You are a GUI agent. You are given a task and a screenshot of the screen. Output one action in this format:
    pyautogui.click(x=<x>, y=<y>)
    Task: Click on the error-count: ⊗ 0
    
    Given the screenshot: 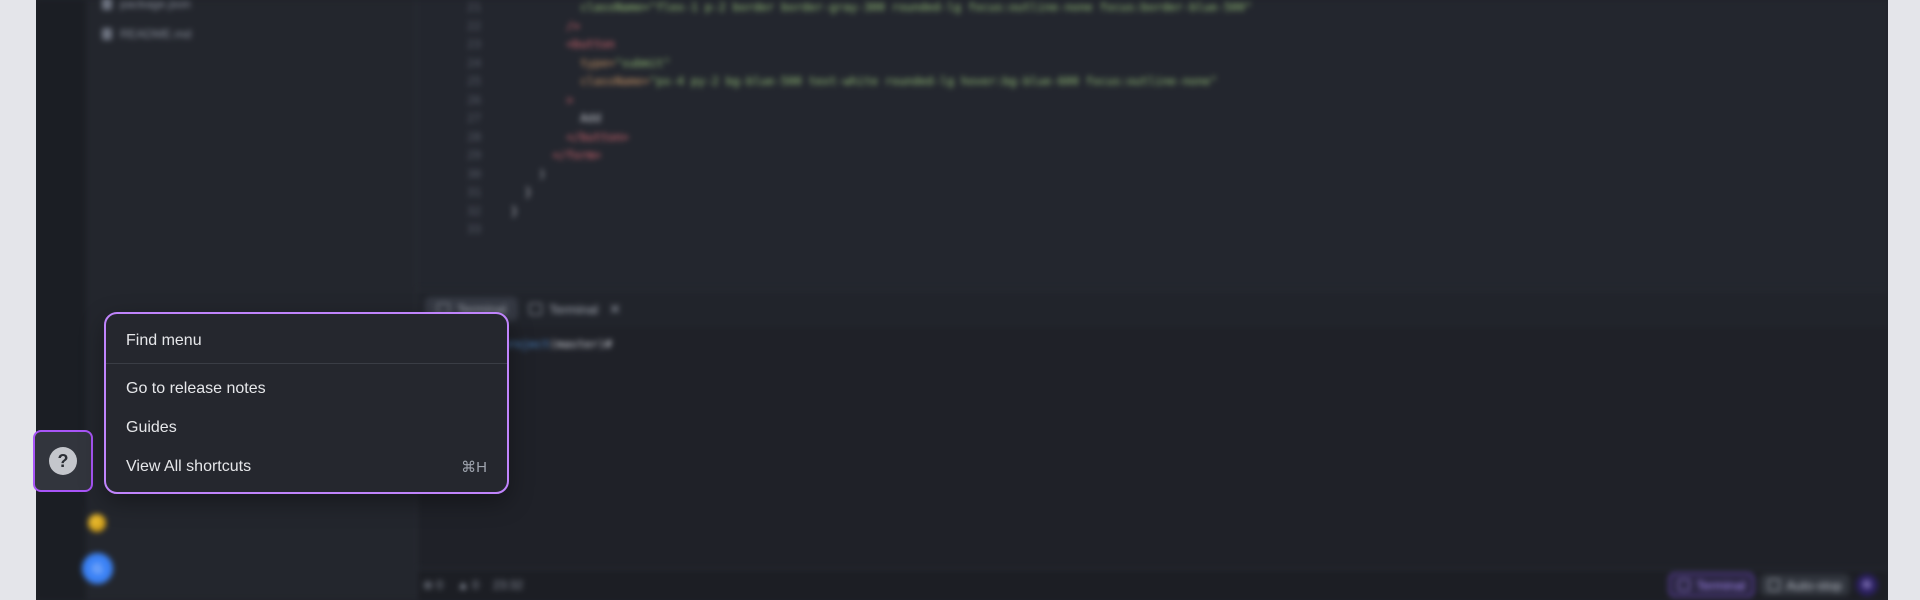 What is the action you would take?
    pyautogui.click(x=433, y=585)
    